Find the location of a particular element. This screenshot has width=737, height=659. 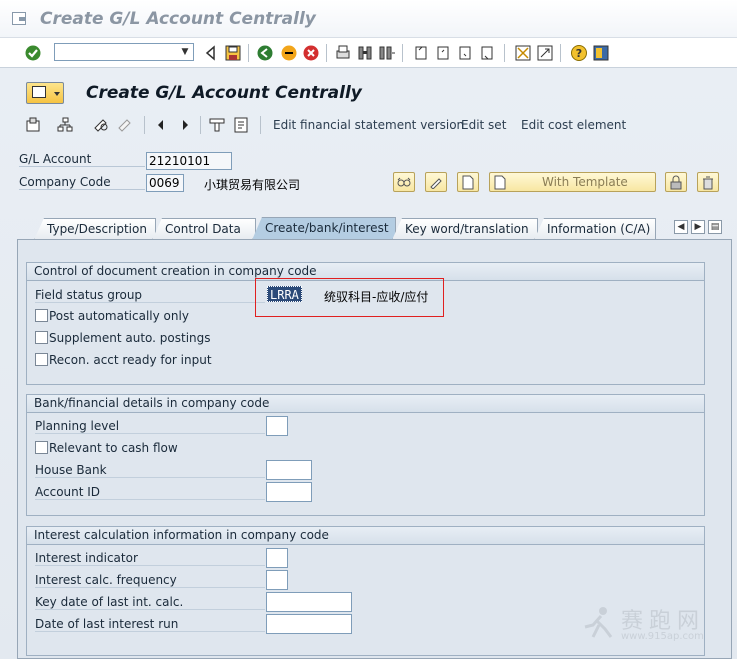

post-auto-checkbox is located at coordinates (41, 315).